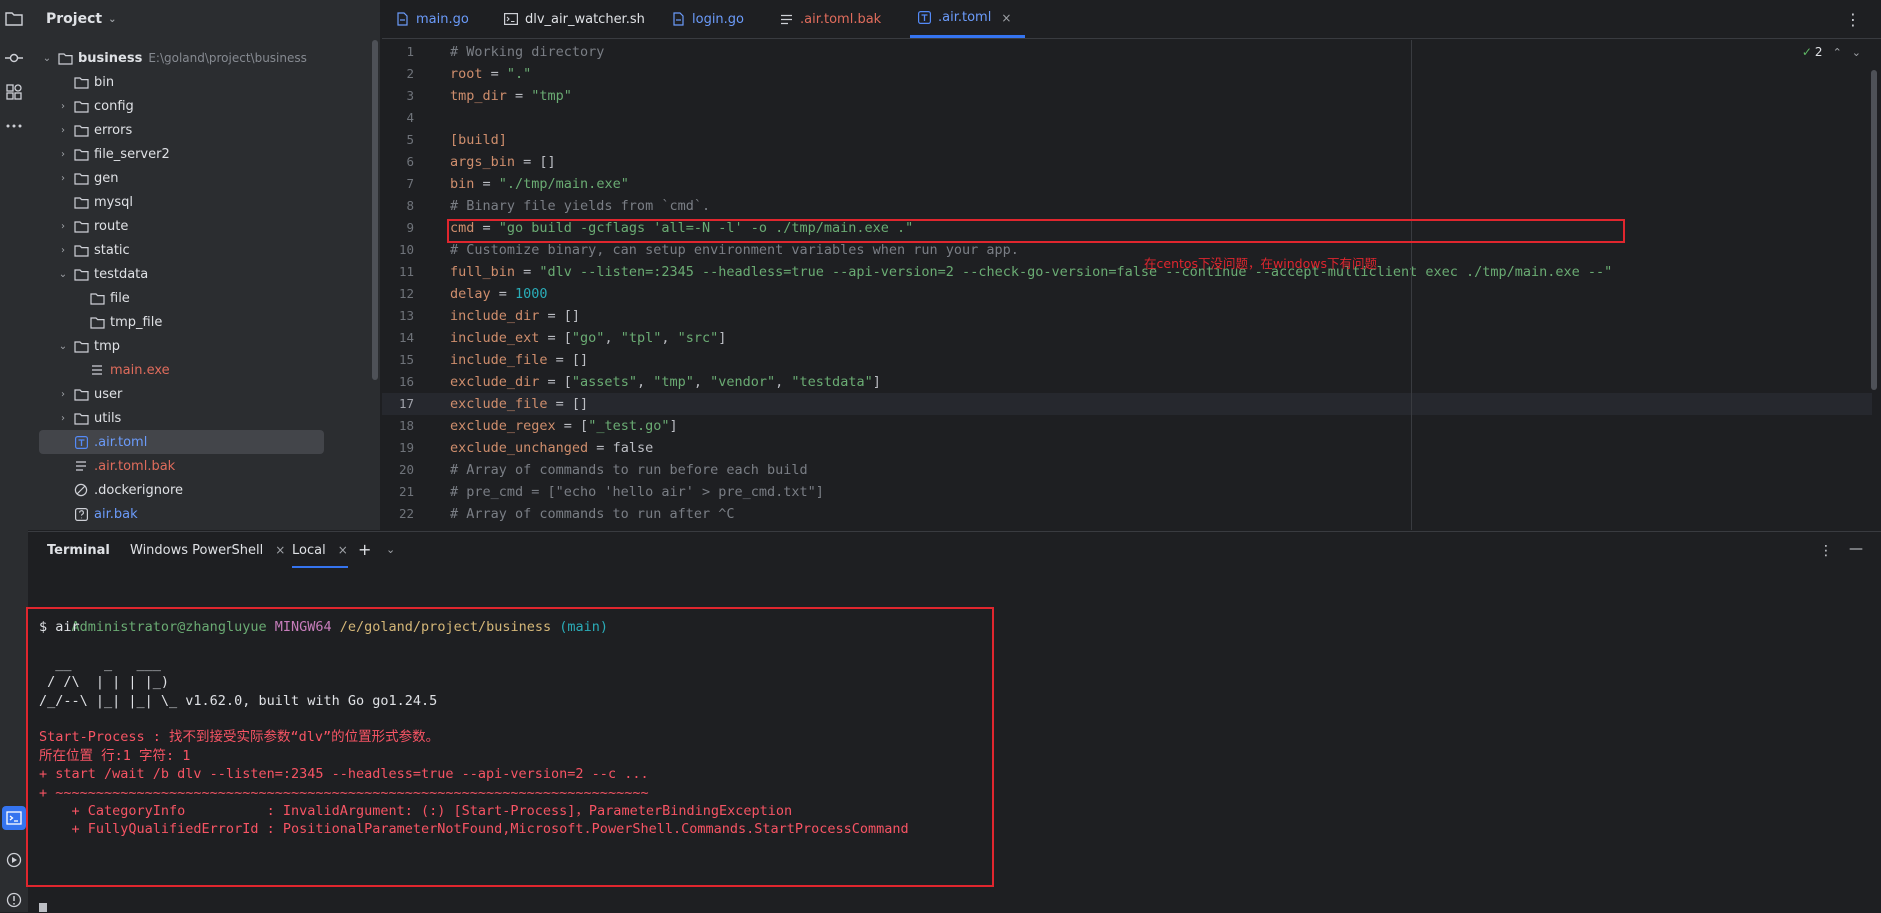 This screenshot has width=1881, height=913. Describe the element at coordinates (406, 293) in the screenshot. I see `line-number: 12` at that location.